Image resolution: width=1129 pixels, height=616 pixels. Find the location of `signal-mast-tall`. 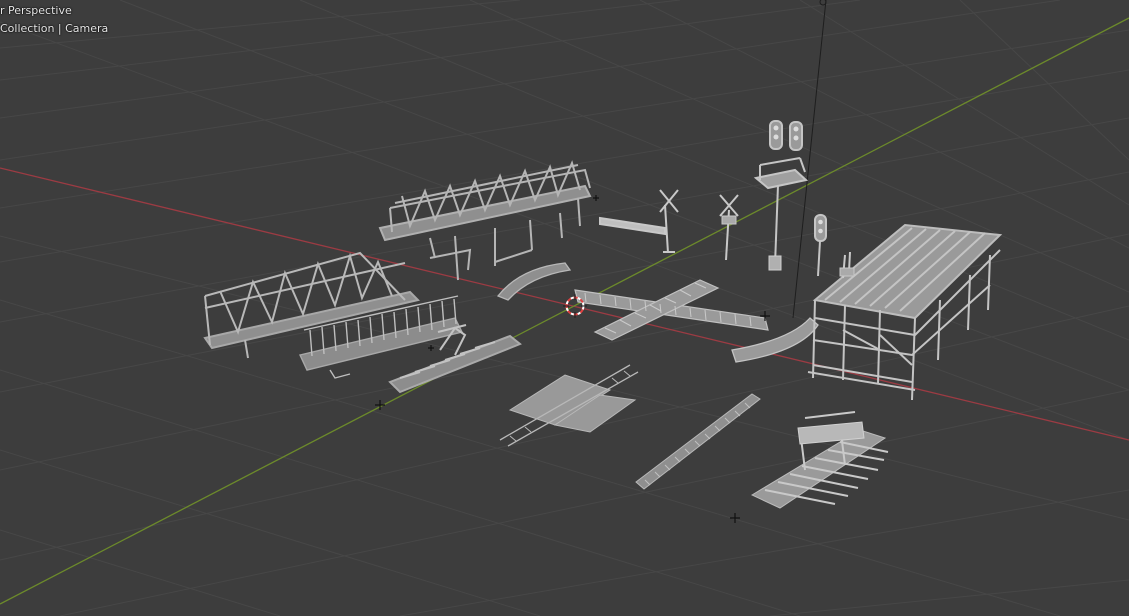

signal-mast-tall is located at coordinates (781, 195).